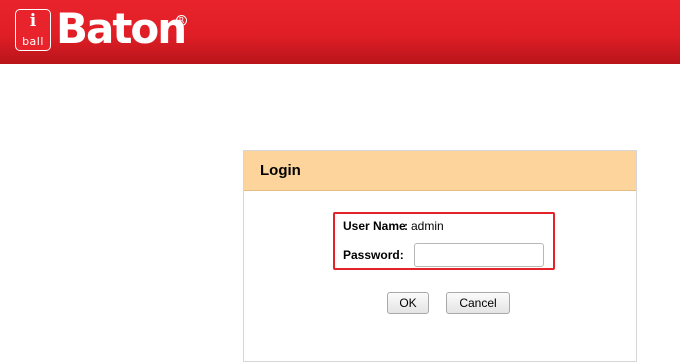 Image resolution: width=680 pixels, height=362 pixels. What do you see at coordinates (406, 226) in the screenshot?
I see `username-colon: :` at bounding box center [406, 226].